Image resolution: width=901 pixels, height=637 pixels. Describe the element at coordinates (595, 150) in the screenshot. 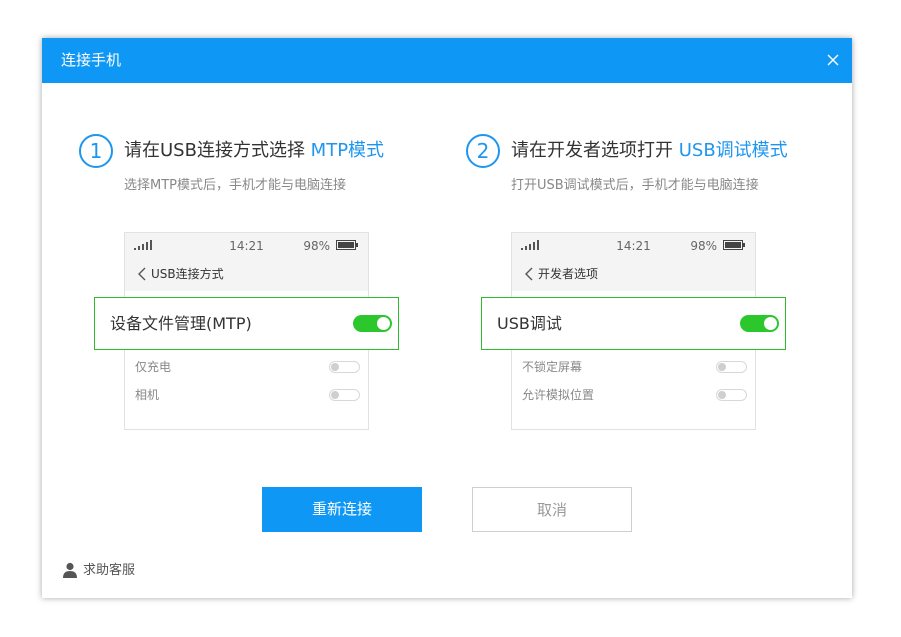

I see `step-2-title-prefix: 请在开发者选项打开` at that location.